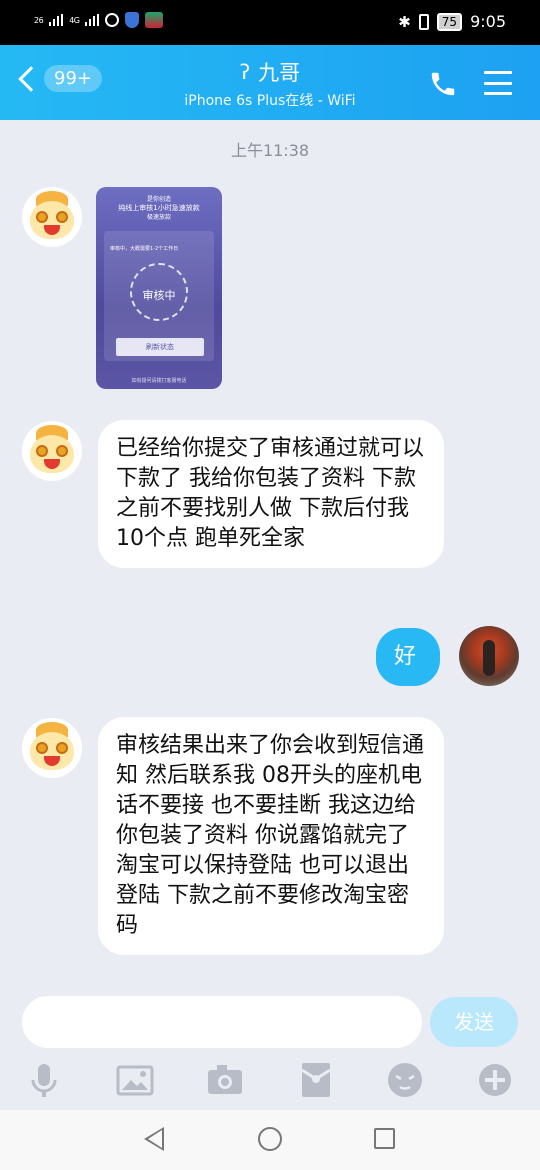 The height and width of the screenshot is (1170, 540). What do you see at coordinates (132, 20) in the screenshot?
I see `shield-app-icon` at bounding box center [132, 20].